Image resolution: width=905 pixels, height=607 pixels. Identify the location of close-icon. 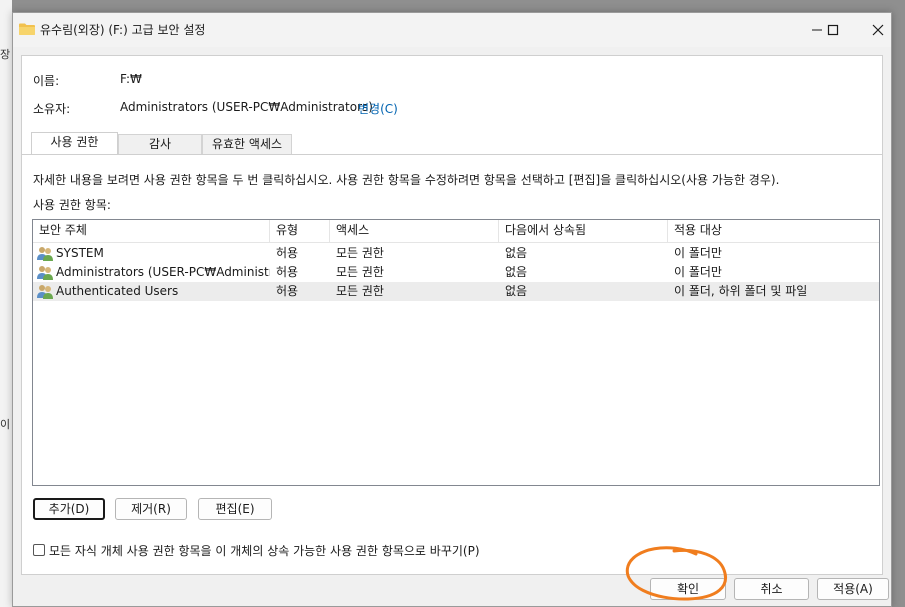
(878, 30).